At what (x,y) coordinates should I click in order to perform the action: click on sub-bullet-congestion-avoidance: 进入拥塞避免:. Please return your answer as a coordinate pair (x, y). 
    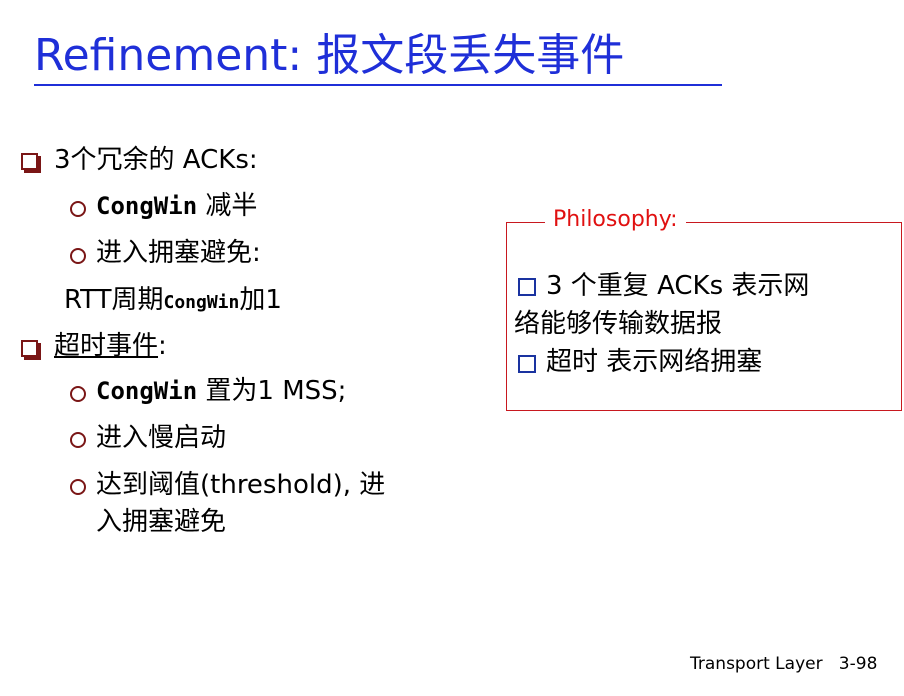
    Looking at the image, I should click on (178, 253).